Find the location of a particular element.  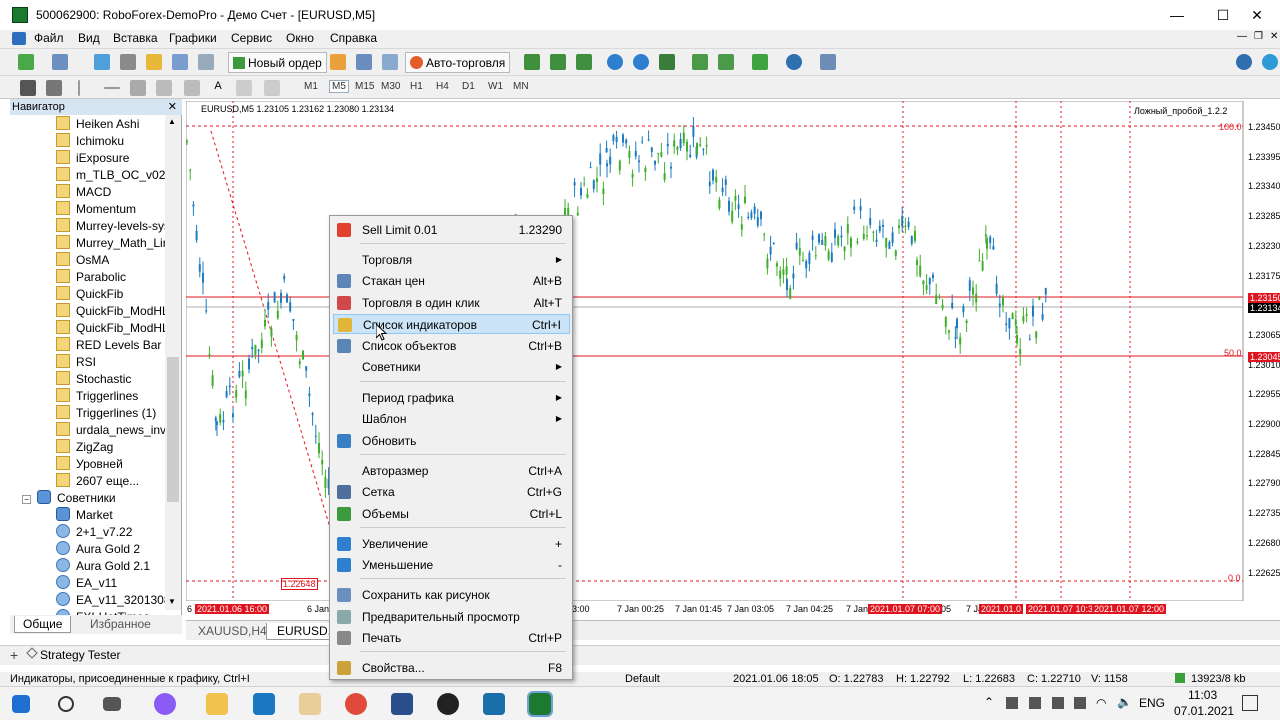

tab-favorites: Избранное is located at coordinates (120, 624).